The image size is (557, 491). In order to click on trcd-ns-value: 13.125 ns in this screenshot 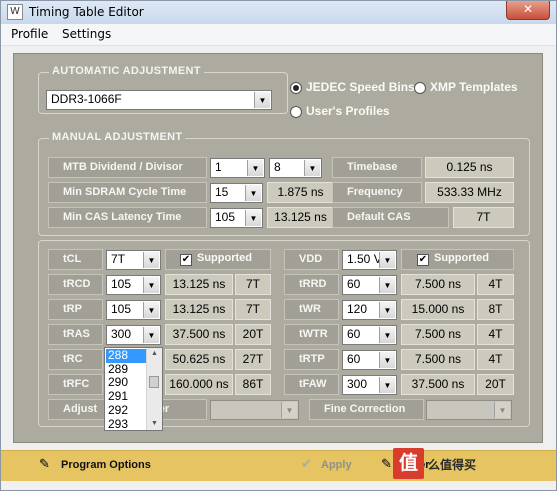, I will do `click(199, 284)`.